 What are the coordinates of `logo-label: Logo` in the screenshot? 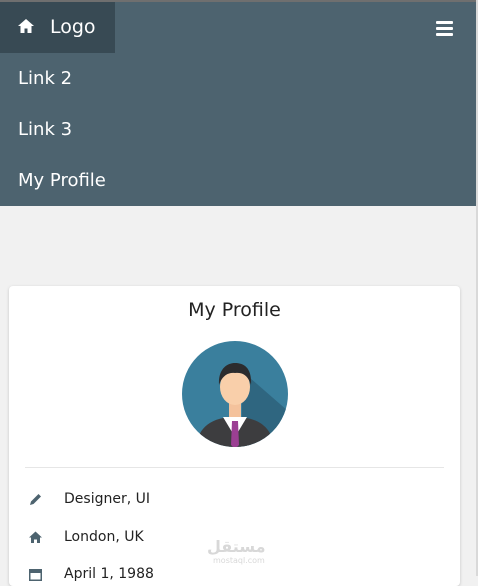 It's located at (73, 27).